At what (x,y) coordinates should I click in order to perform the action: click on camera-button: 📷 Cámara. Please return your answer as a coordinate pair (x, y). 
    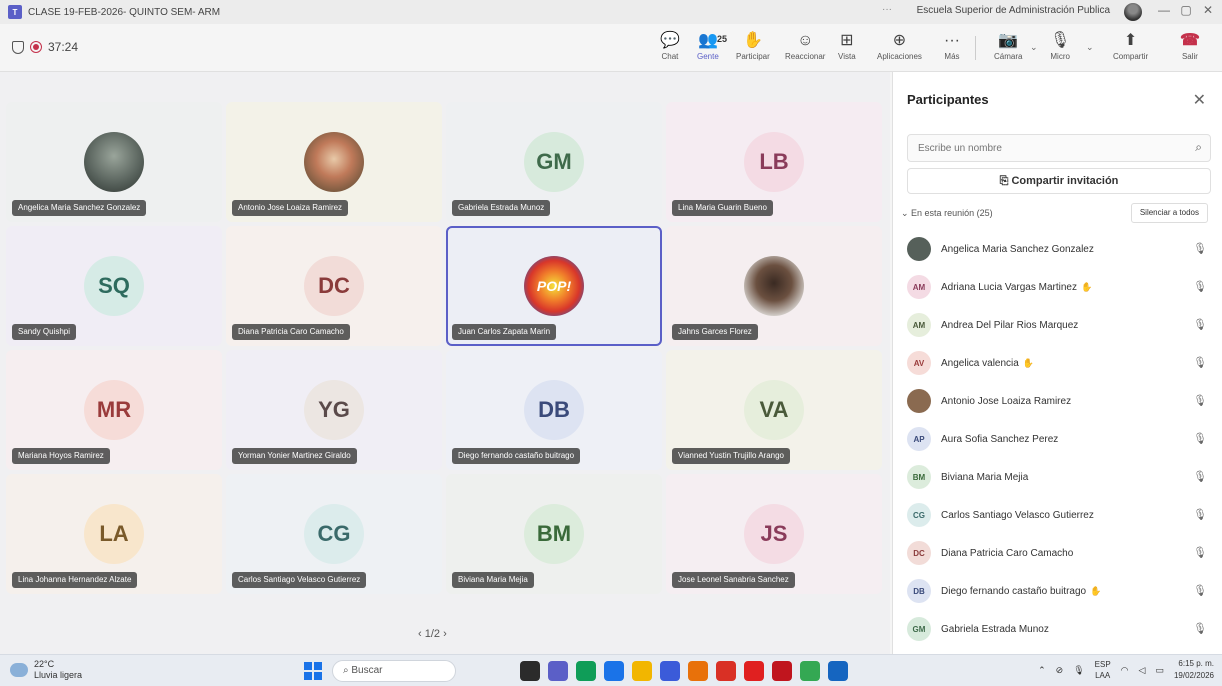
    Looking at the image, I should click on (1008, 45).